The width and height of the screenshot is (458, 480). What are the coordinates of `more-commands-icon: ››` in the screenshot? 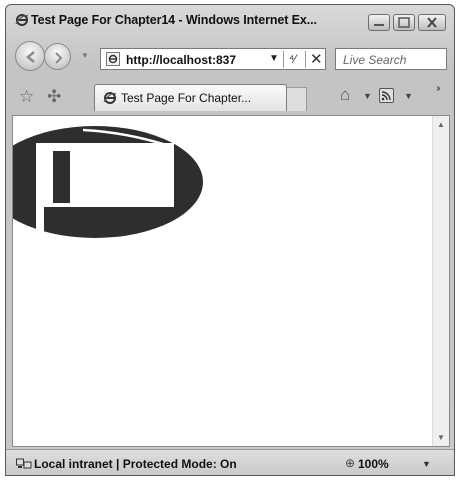 It's located at (438, 88).